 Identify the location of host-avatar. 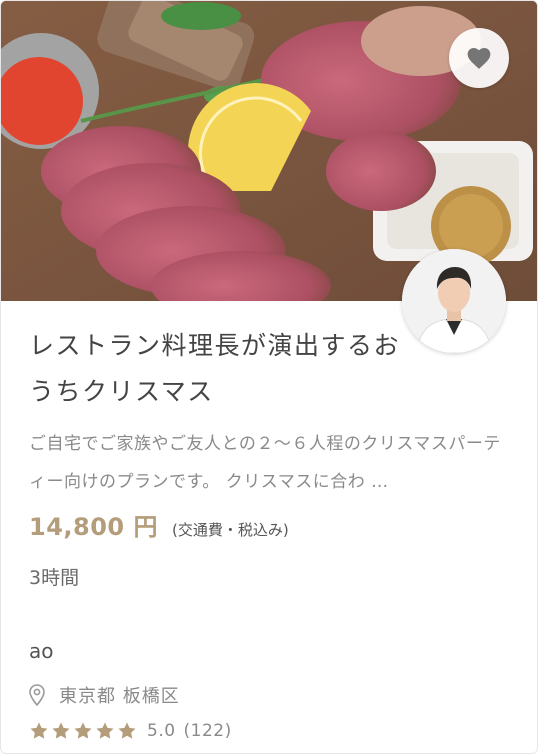
(454, 301).